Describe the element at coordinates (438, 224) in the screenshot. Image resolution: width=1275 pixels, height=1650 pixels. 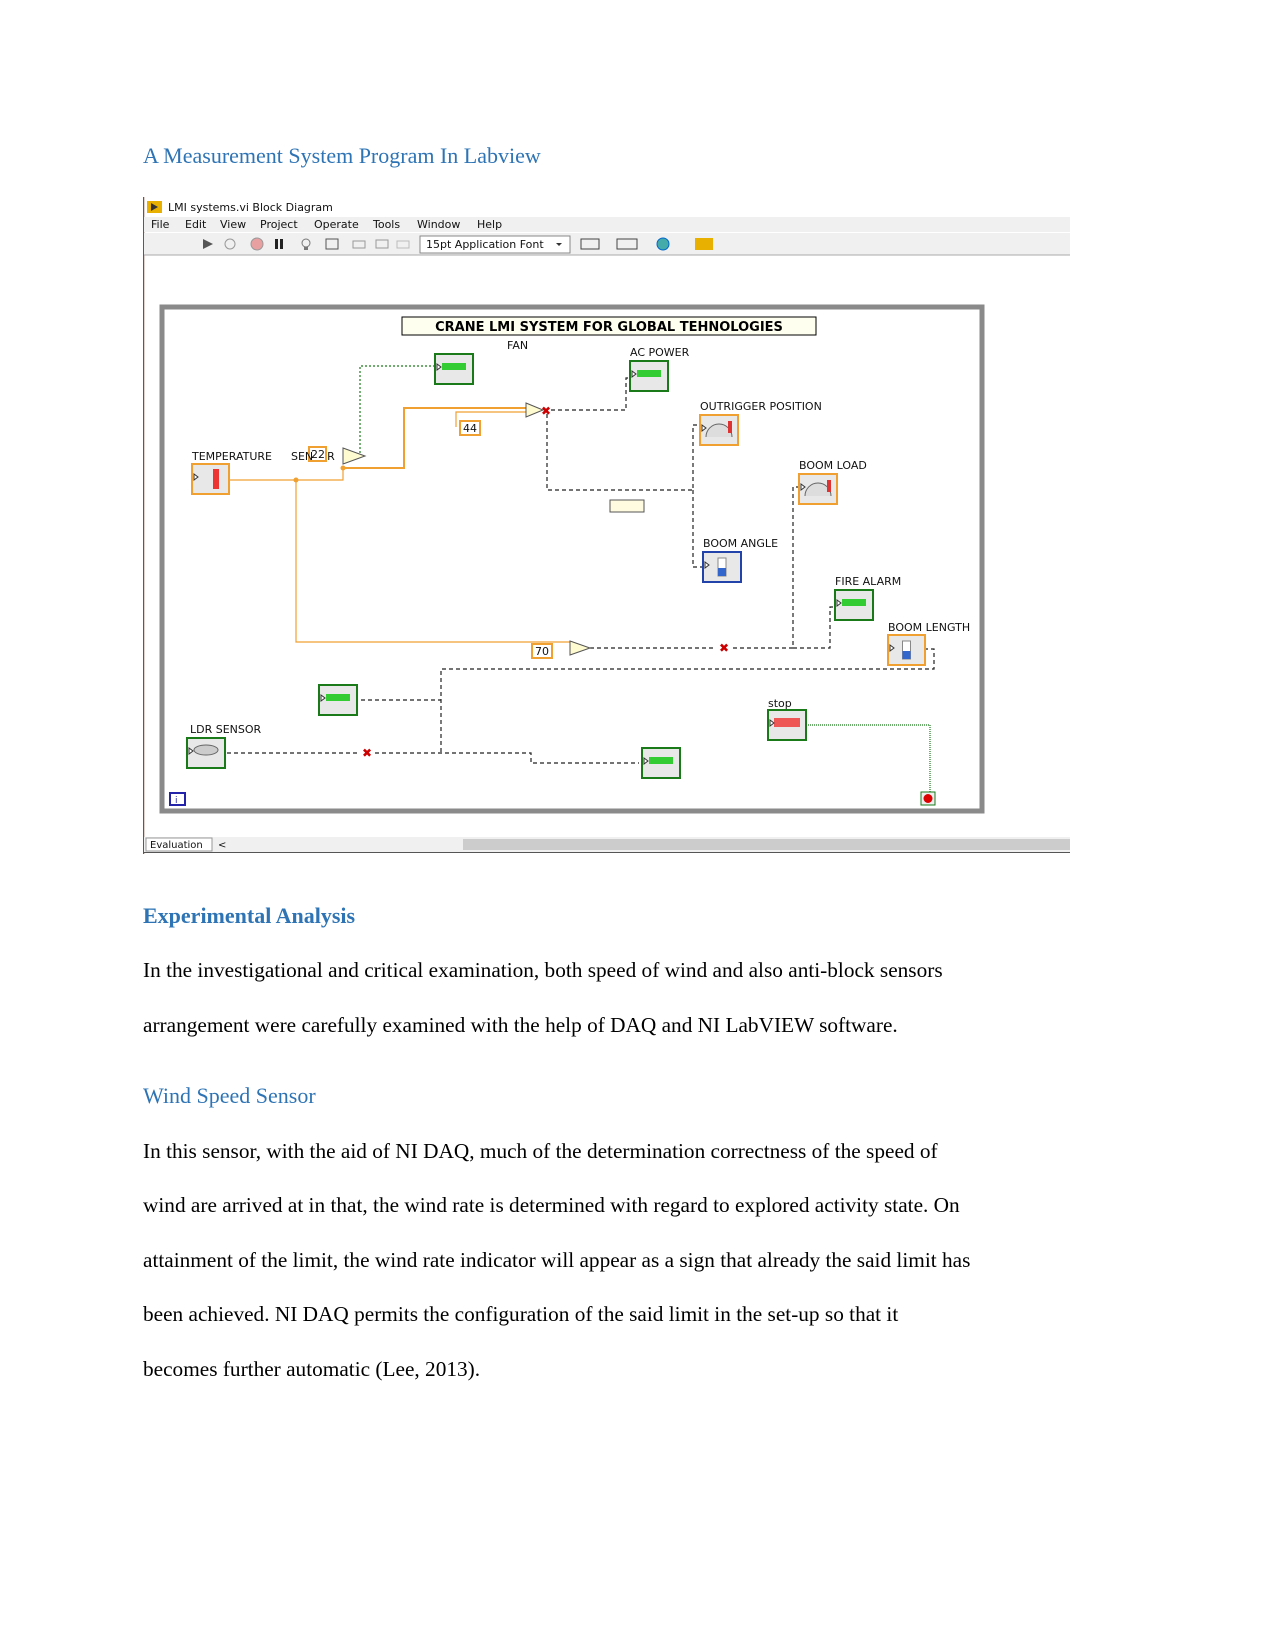
I see `menu-window: Window` at that location.